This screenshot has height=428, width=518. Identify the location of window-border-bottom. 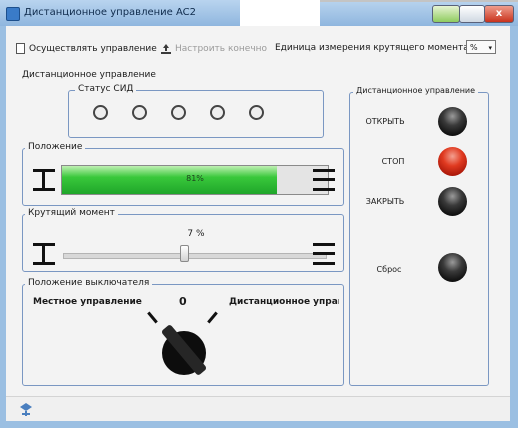
(259, 424).